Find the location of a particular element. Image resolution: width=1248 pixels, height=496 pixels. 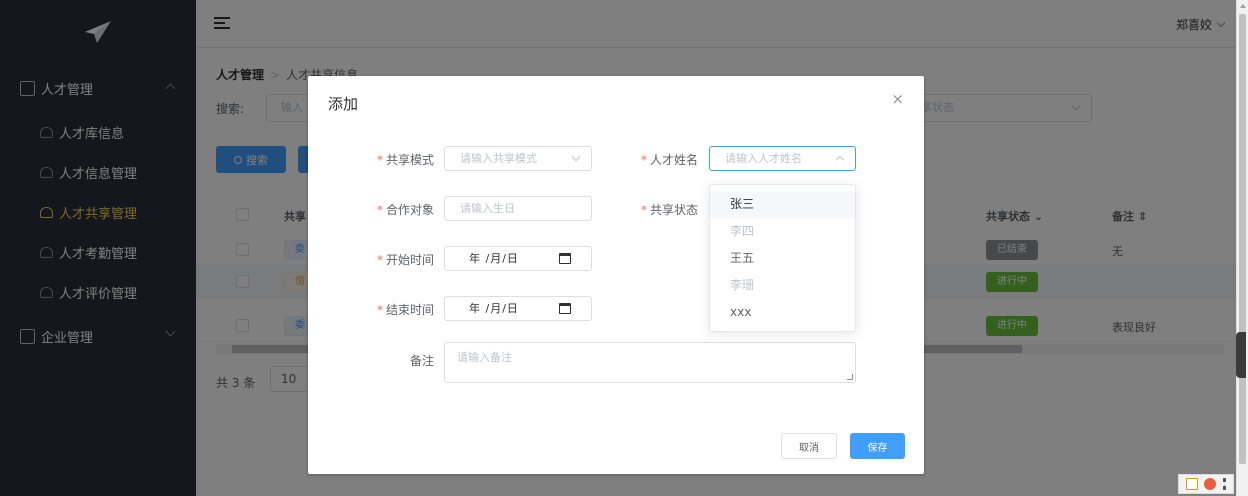

end-time-input: 年 /月/日 is located at coordinates (518, 308).